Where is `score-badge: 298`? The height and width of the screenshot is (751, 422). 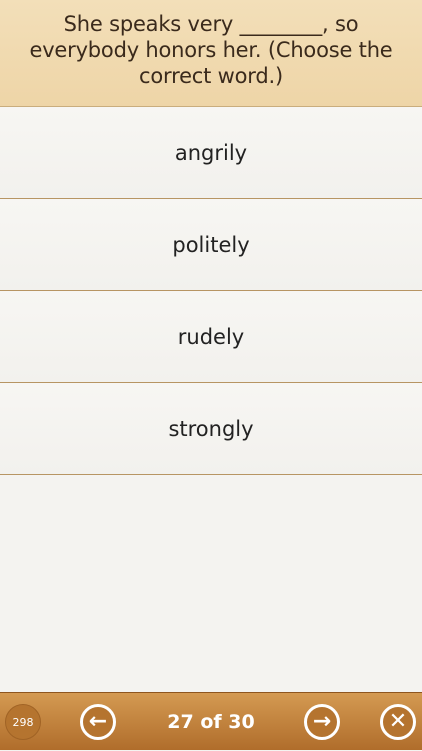
score-badge: 298 is located at coordinates (23, 722).